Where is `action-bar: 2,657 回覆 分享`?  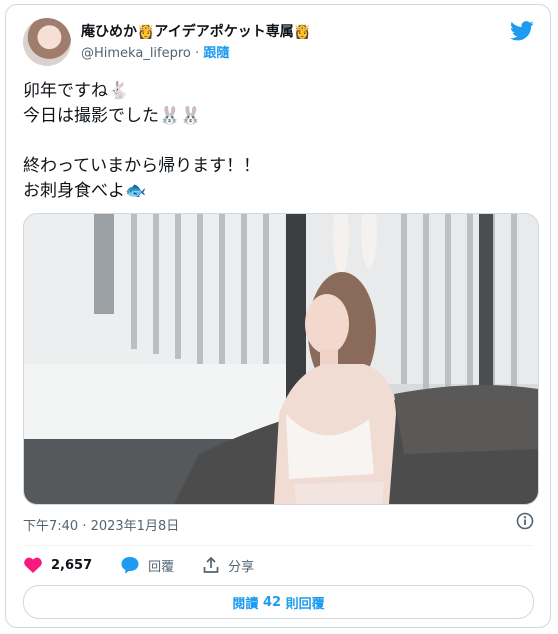 action-bar: 2,657 回覆 分享 is located at coordinates (152, 565).